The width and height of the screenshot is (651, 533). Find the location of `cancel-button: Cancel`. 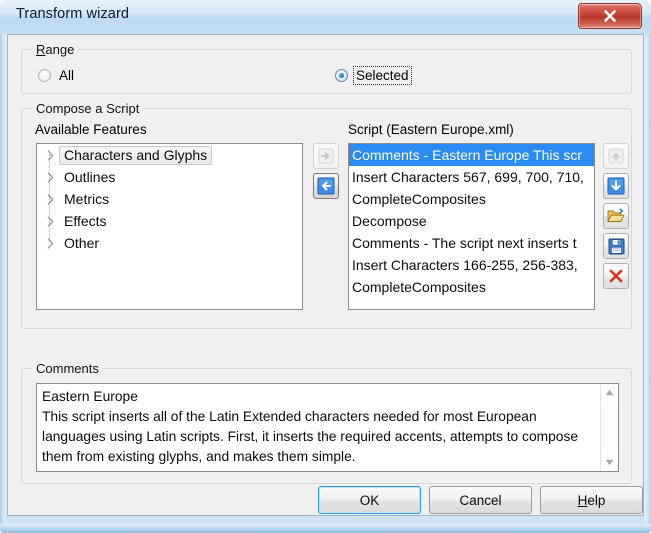

cancel-button: Cancel is located at coordinates (480, 500).